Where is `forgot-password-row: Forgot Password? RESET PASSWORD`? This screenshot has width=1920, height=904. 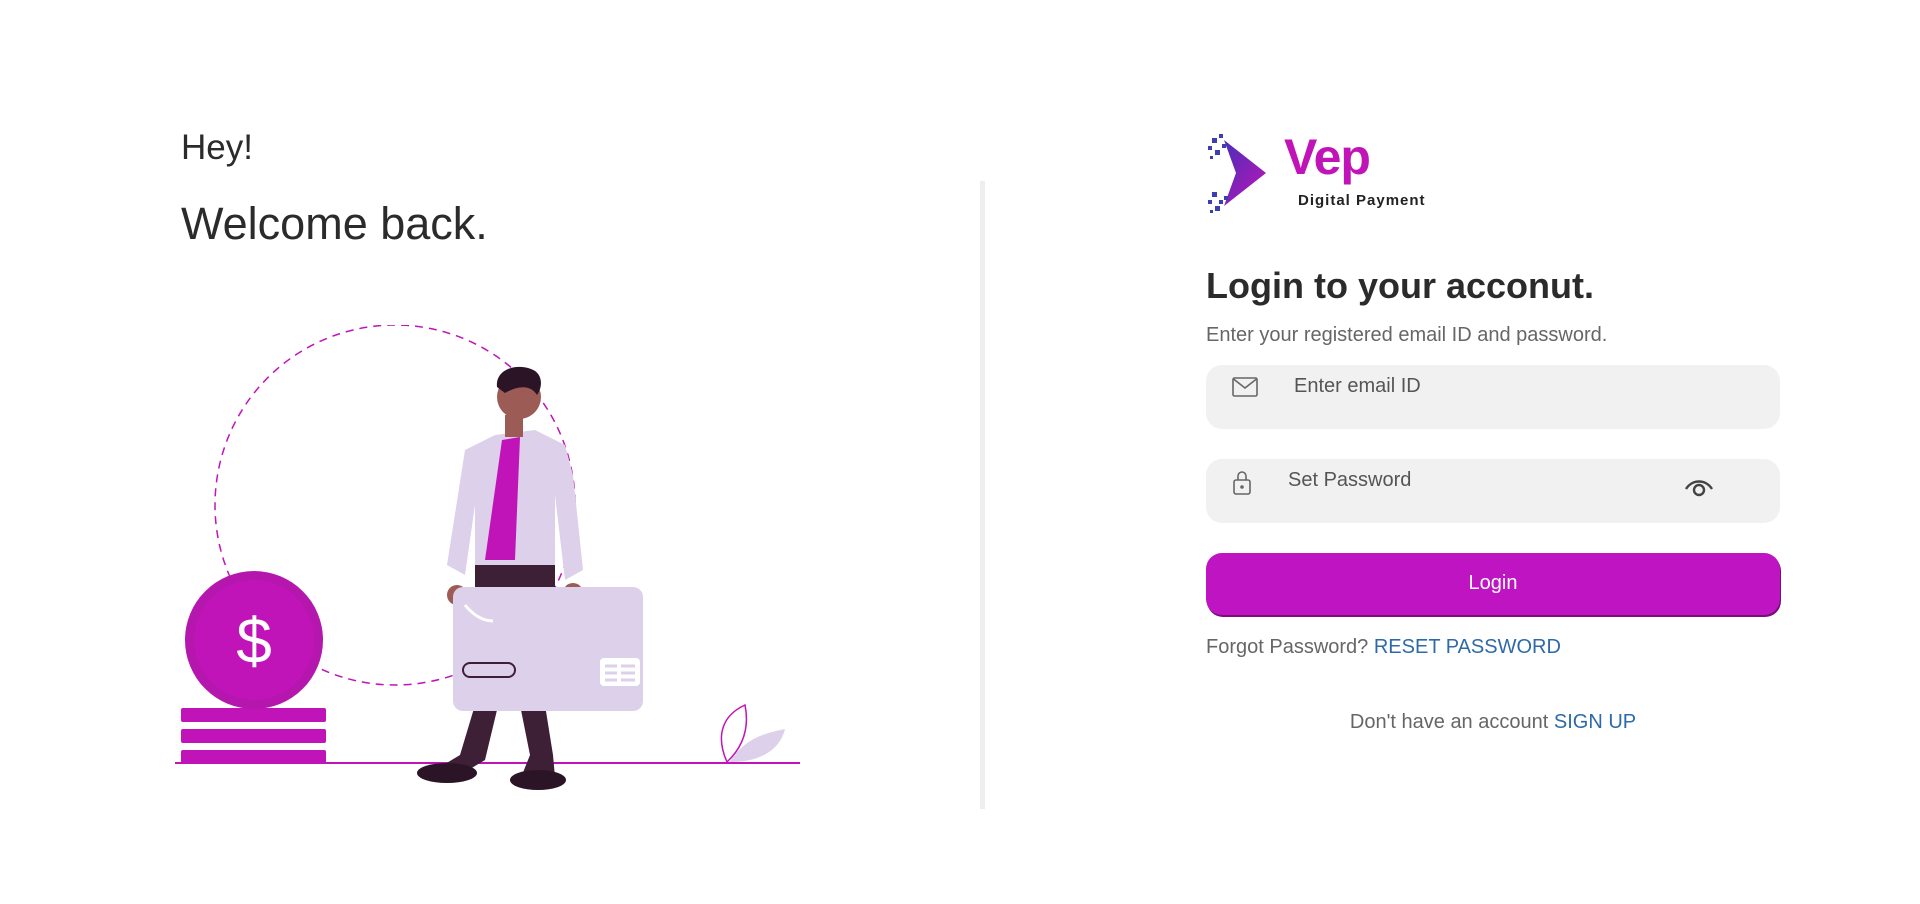 forgot-password-row: Forgot Password? RESET PASSWORD is located at coordinates (1493, 647).